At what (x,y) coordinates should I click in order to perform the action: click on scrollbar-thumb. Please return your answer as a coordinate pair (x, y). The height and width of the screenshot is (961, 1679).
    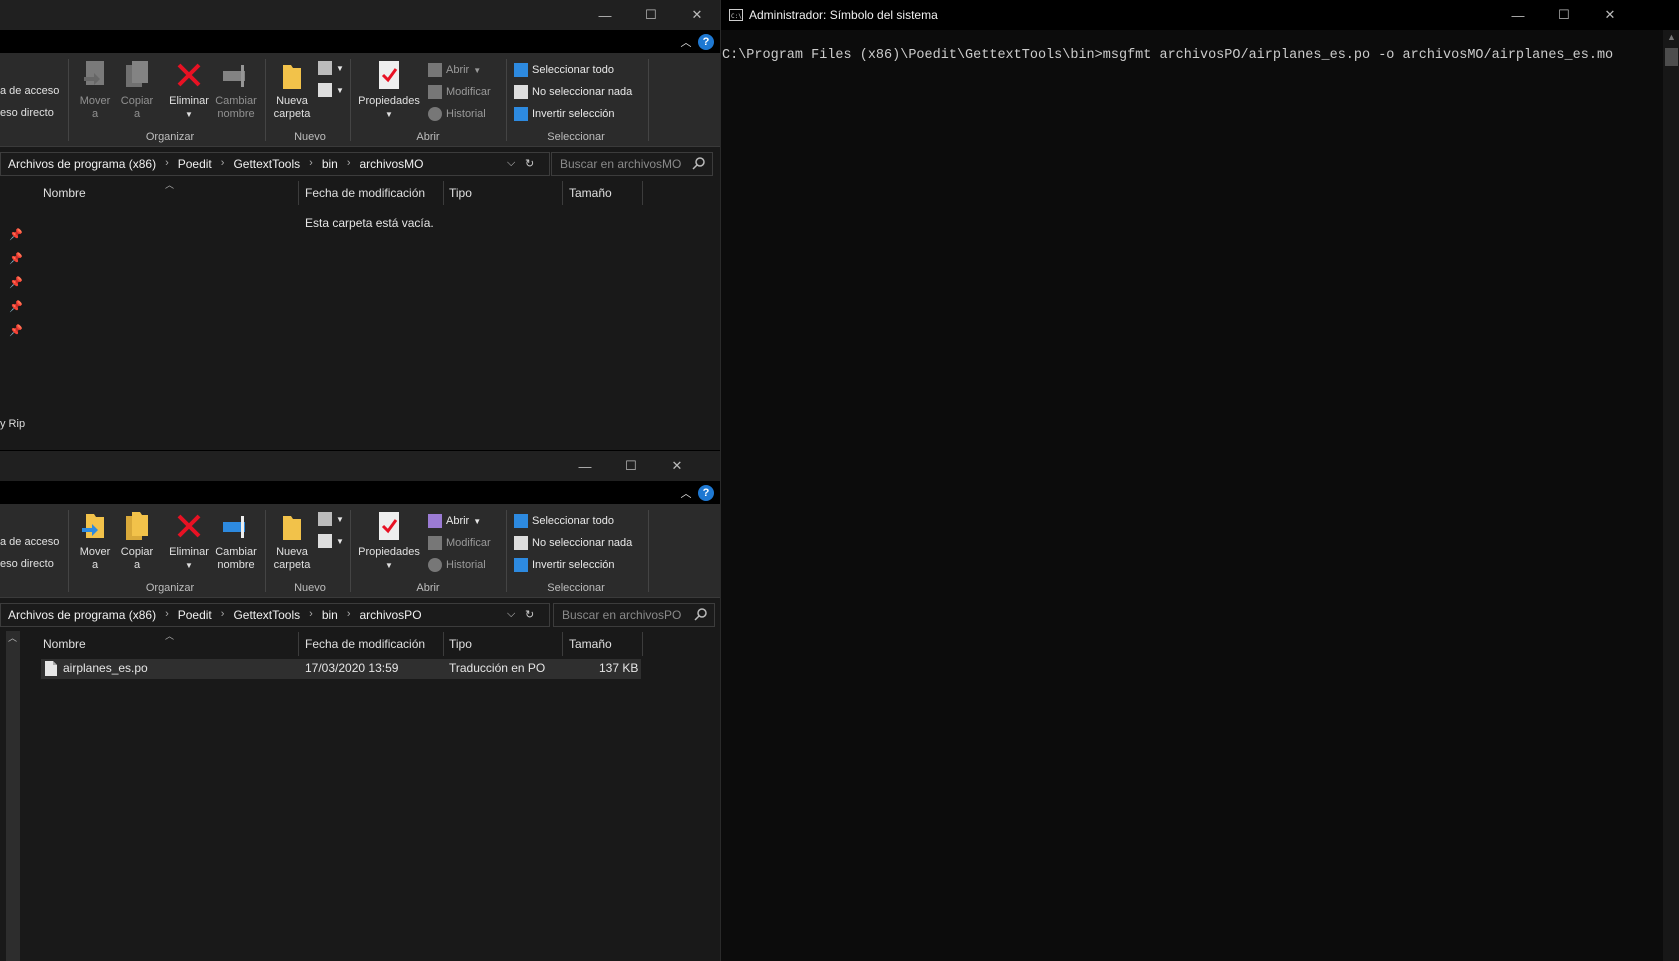
    Looking at the image, I should click on (1671, 57).